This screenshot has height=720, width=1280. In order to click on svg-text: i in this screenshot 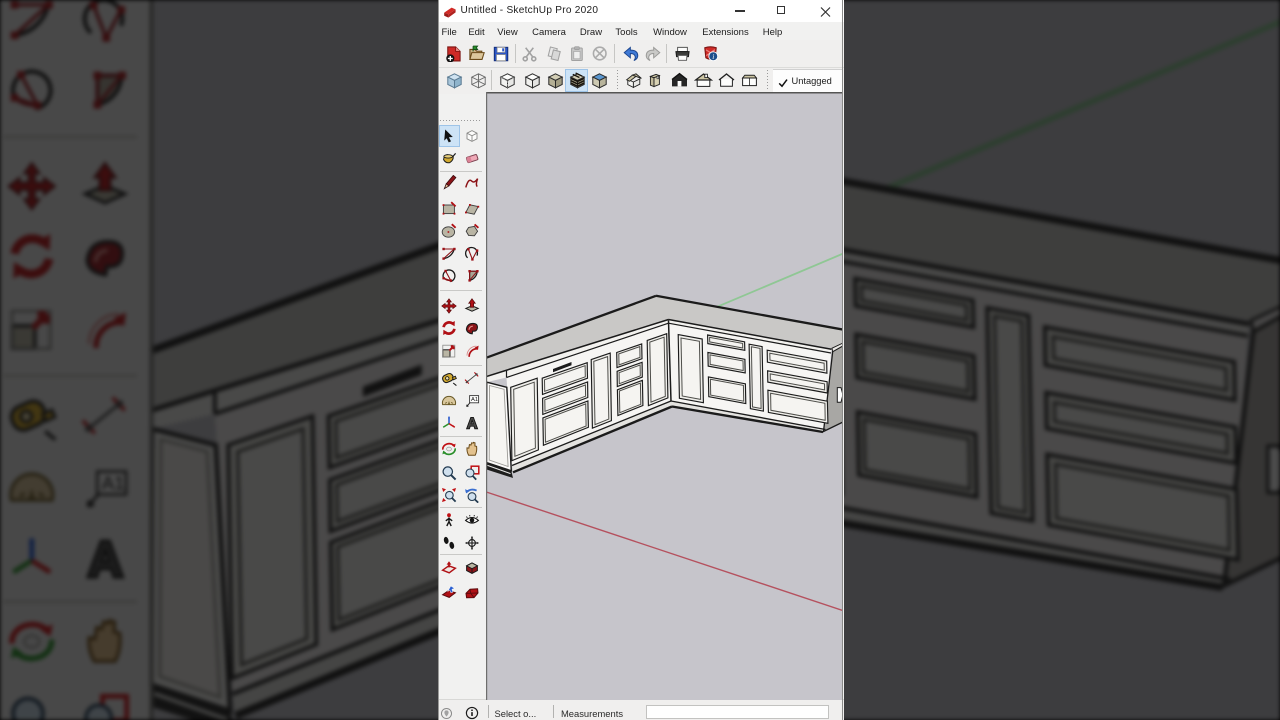, I will do `click(713, 56)`.